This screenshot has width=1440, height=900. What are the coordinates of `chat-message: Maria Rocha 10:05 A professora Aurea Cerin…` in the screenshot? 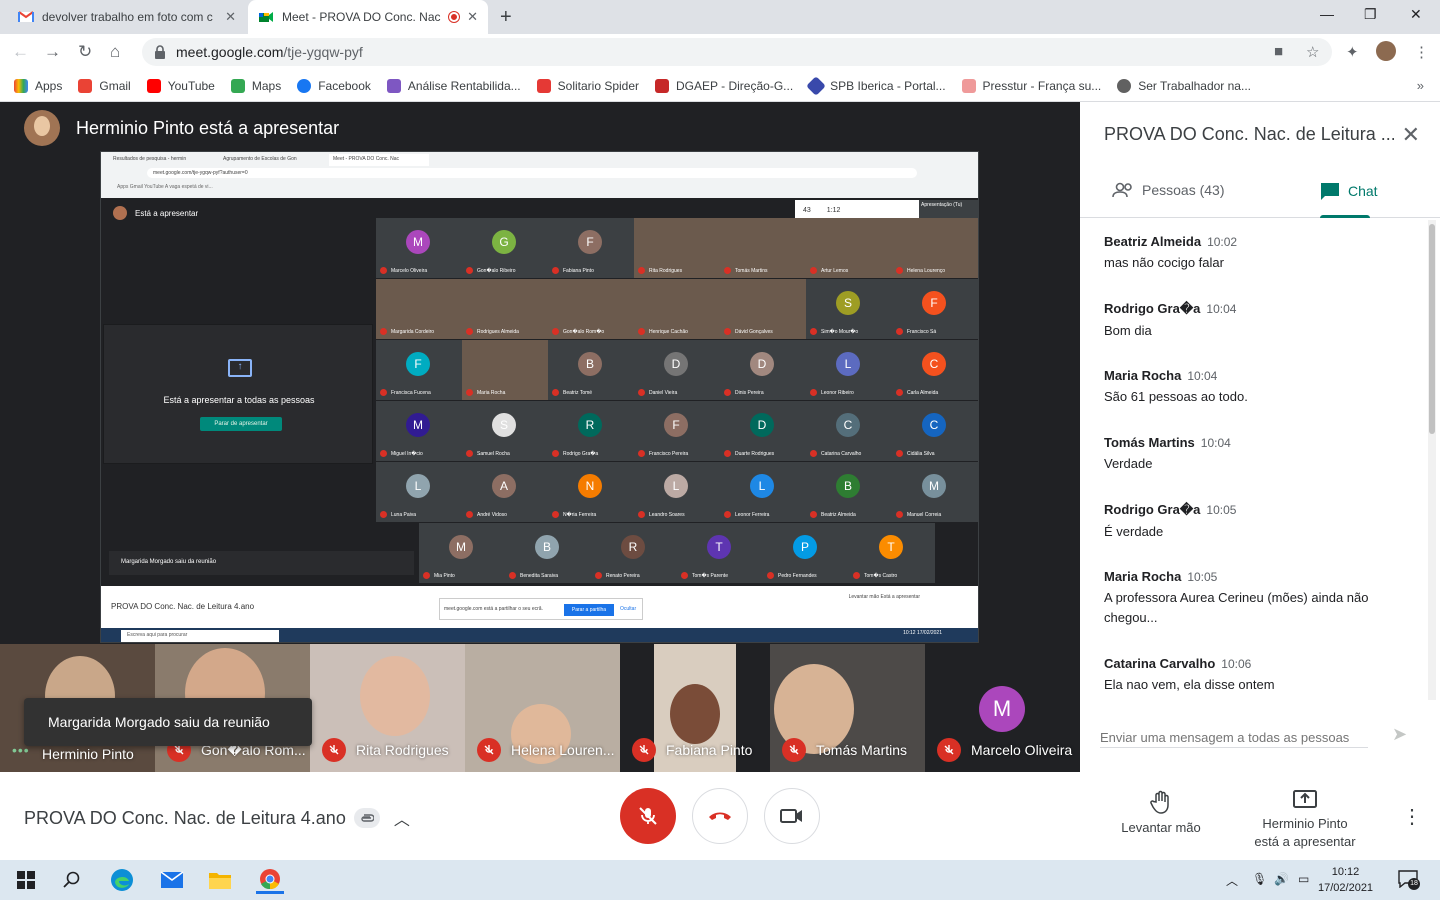 It's located at (1254, 598).